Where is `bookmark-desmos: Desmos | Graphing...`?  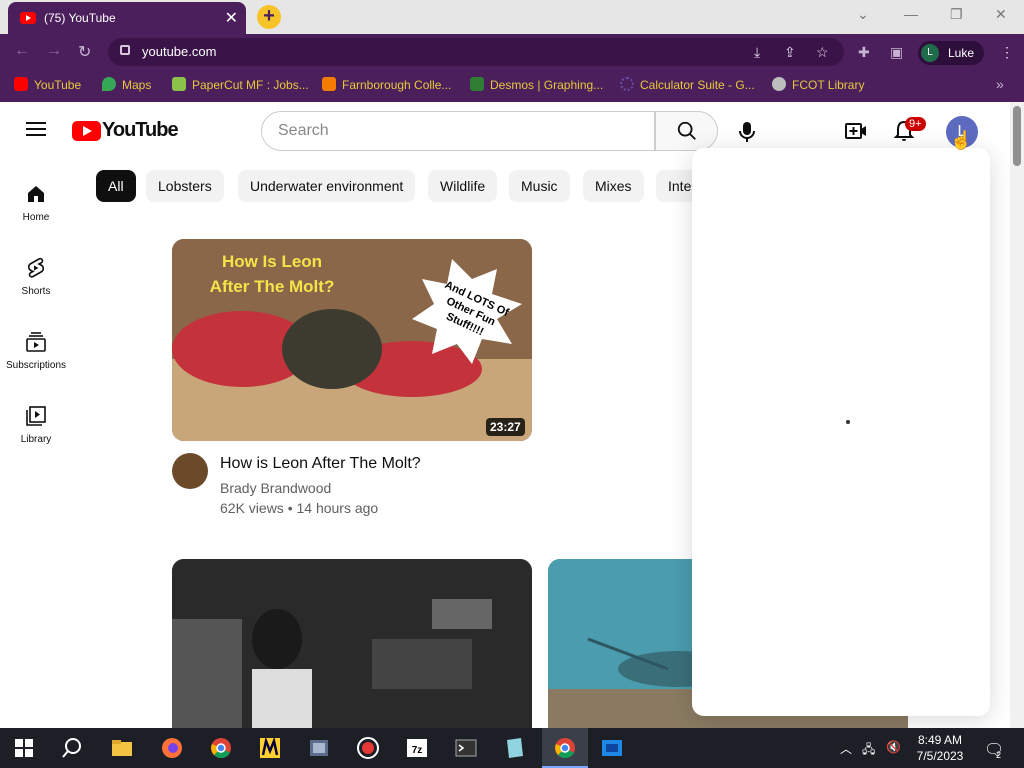 bookmark-desmos: Desmos | Graphing... is located at coordinates (536, 84).